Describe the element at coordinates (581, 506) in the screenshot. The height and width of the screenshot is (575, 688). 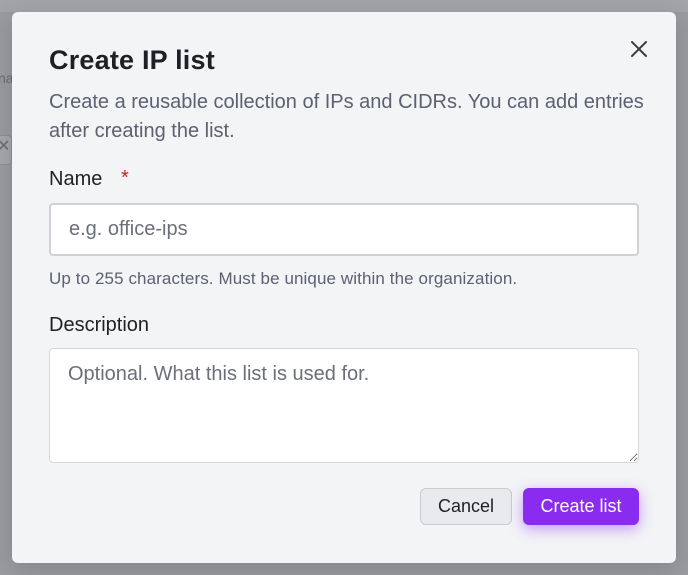
I see `create-list-button: Create list` at that location.